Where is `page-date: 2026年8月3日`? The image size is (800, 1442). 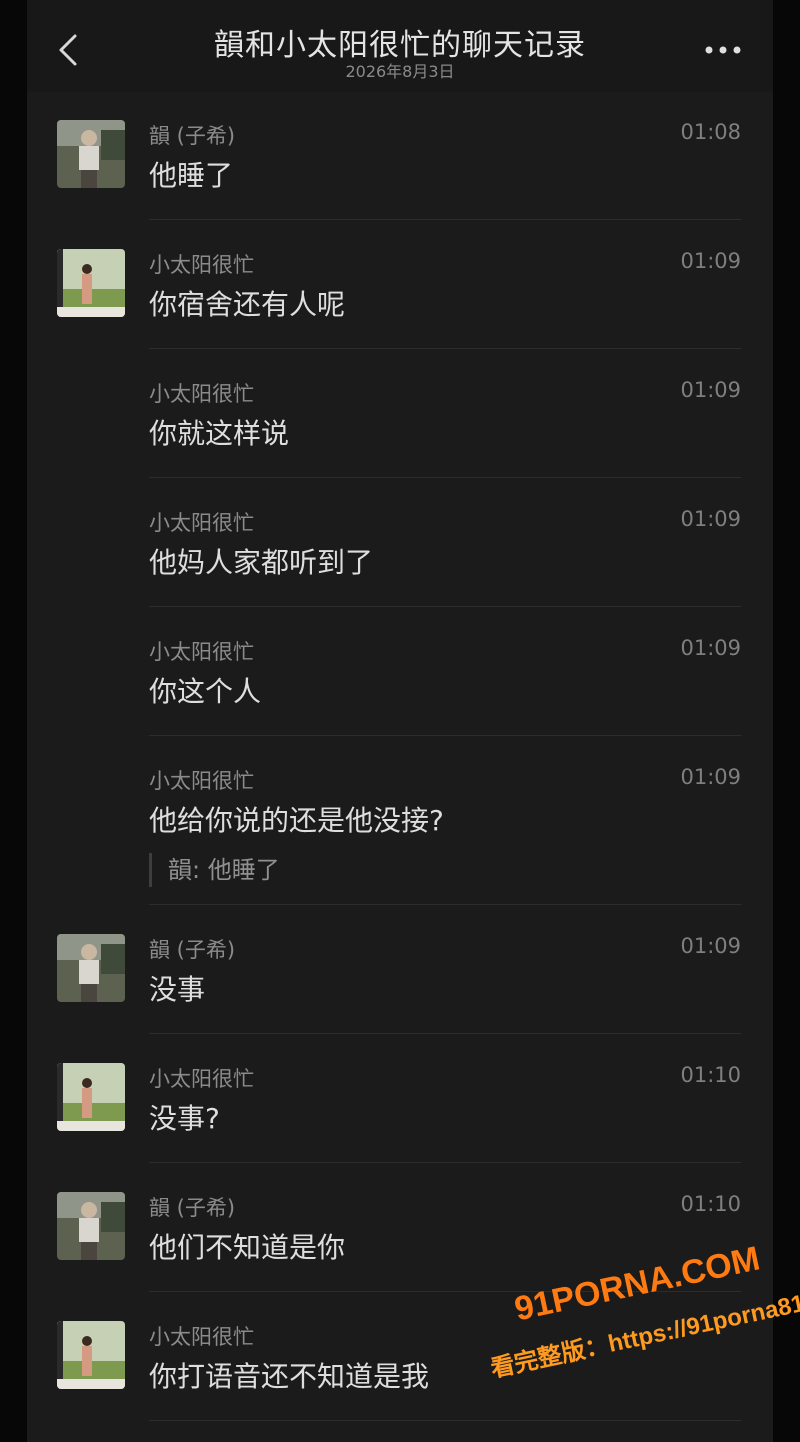 page-date: 2026年8月3日 is located at coordinates (400, 71).